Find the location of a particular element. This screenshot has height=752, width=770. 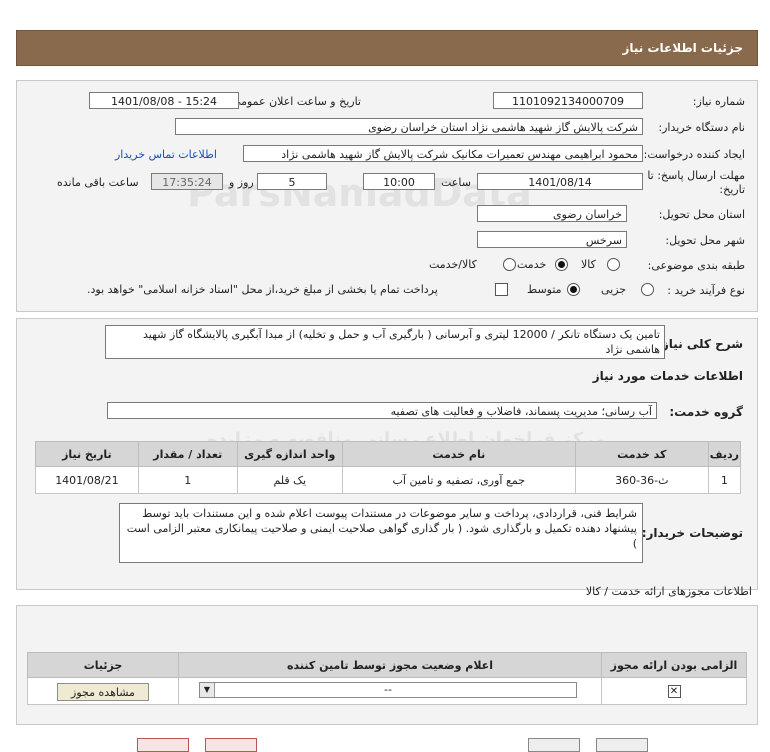

permit-status-select: ▼ -- is located at coordinates (388, 690).